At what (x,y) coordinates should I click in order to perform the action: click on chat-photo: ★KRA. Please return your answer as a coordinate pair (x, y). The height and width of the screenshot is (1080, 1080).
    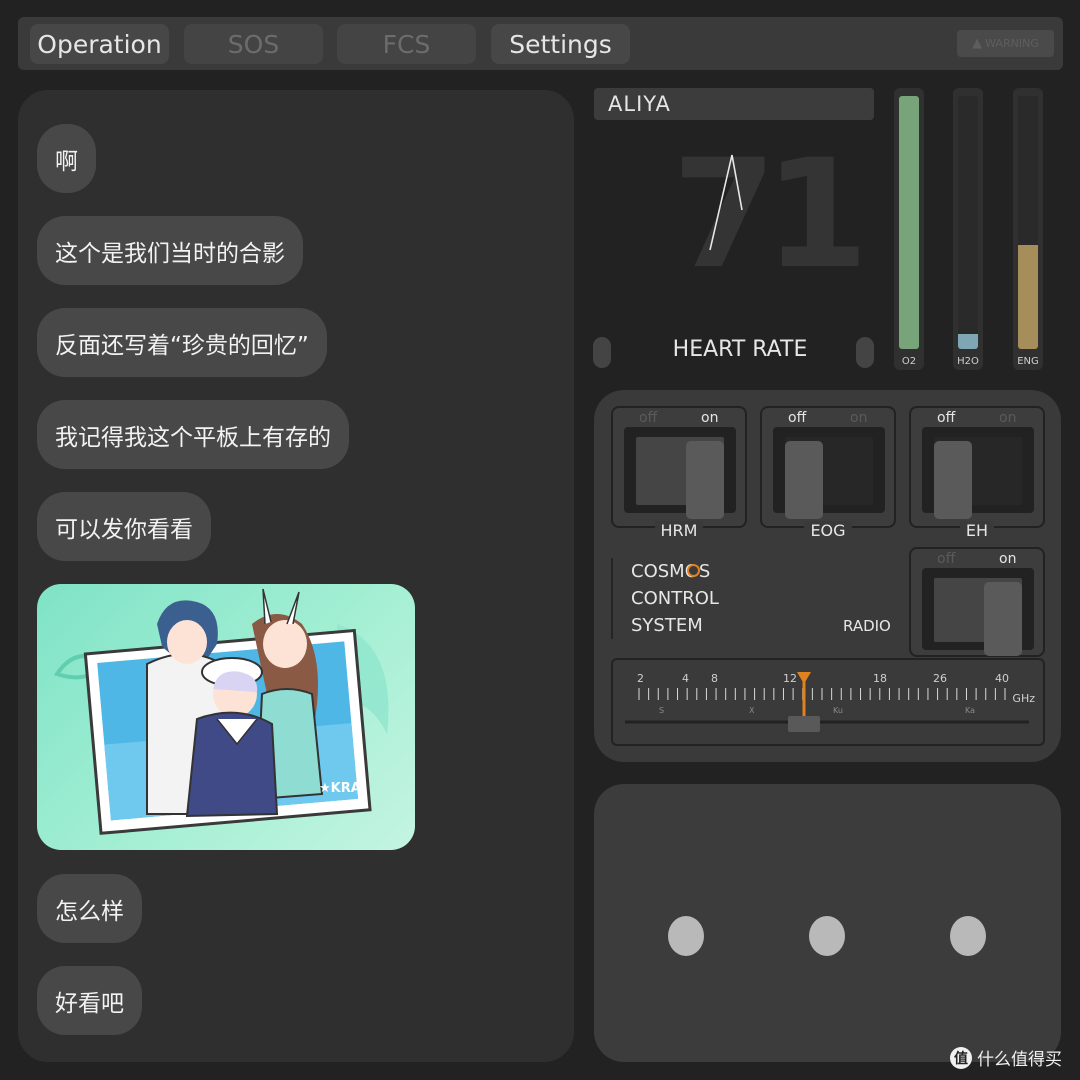
    Looking at the image, I should click on (226, 717).